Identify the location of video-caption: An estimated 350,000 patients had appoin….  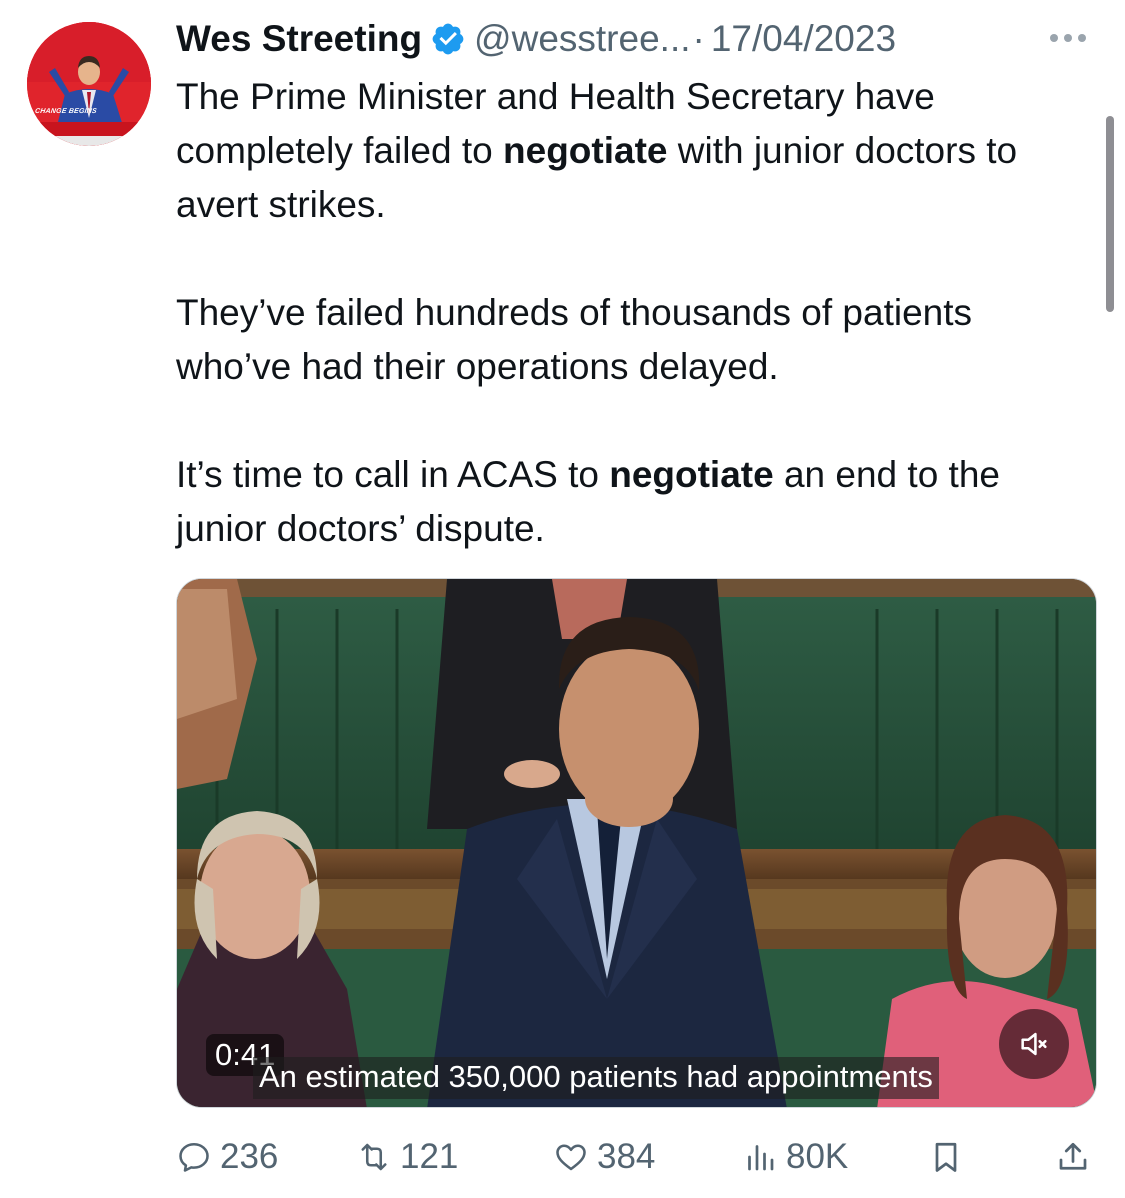
(596, 1078).